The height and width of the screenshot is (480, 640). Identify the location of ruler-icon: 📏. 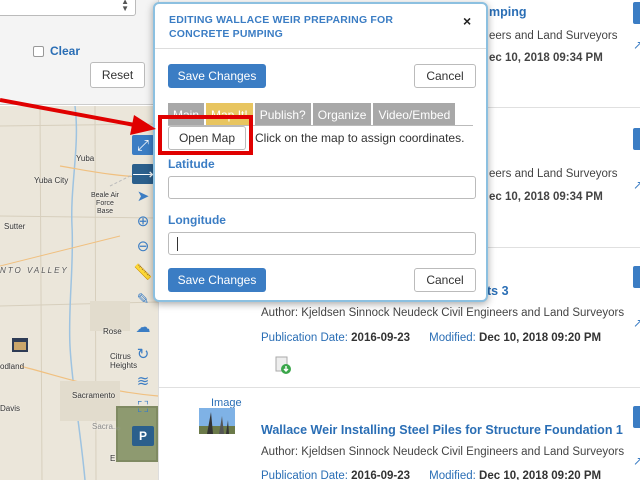
(143, 272).